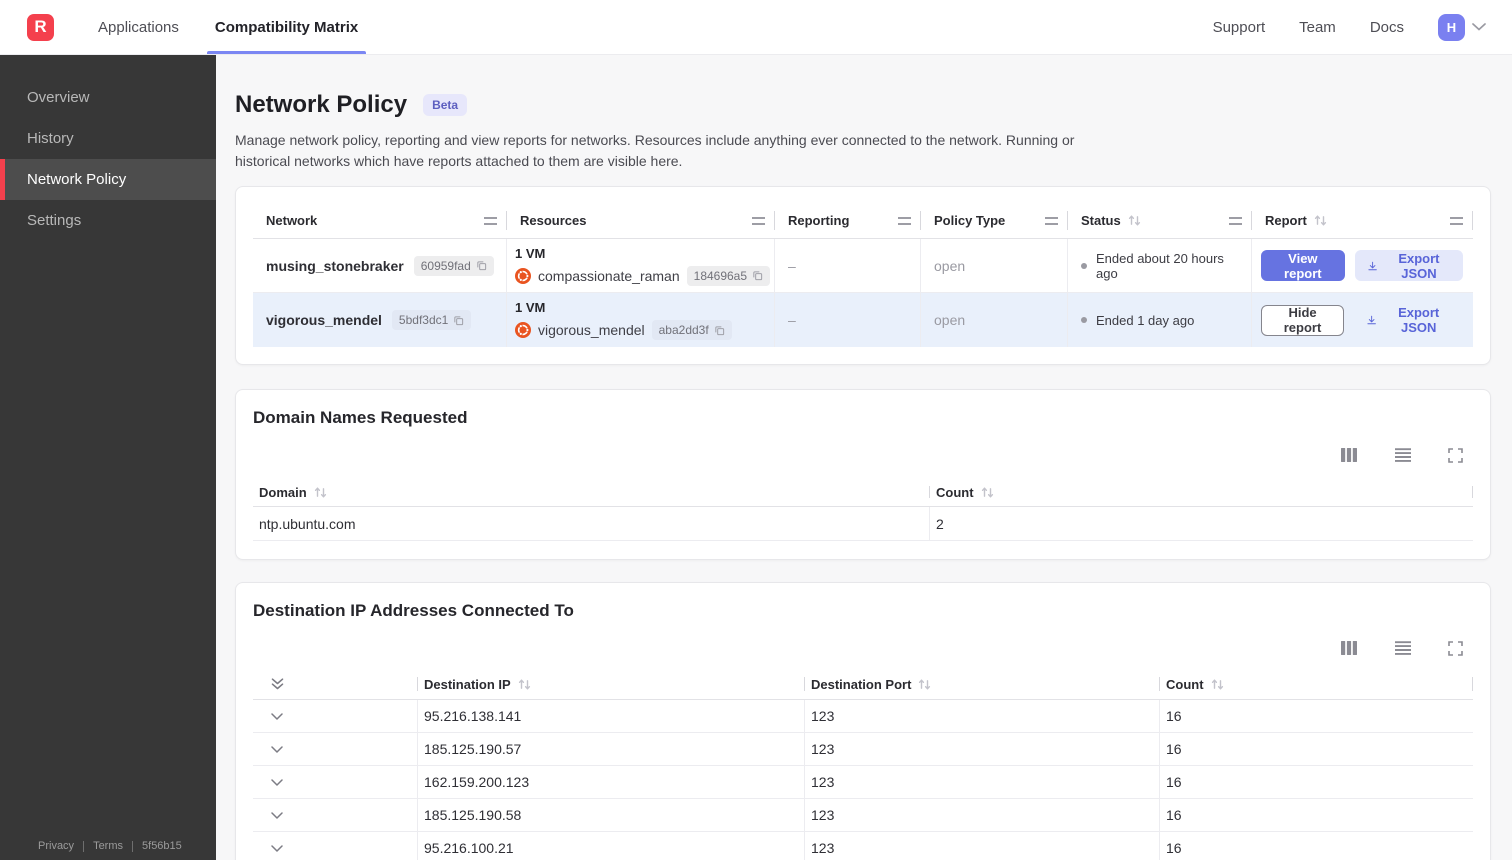 The width and height of the screenshot is (1512, 860). I want to click on resources-cell: 1 VM compassionate_raman 184696a5, so click(641, 265).